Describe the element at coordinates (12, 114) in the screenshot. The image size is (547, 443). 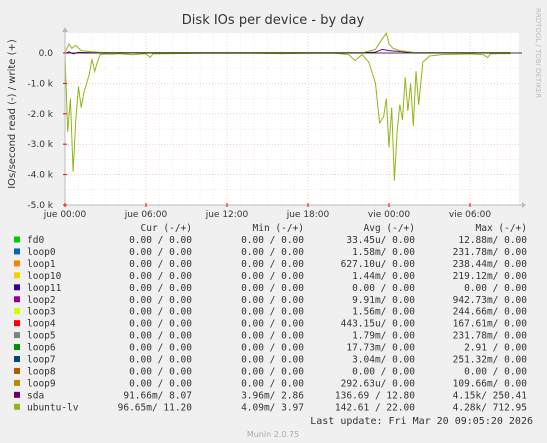
I see `y-axis-label: IOs/second read (-) / write (+)` at that location.